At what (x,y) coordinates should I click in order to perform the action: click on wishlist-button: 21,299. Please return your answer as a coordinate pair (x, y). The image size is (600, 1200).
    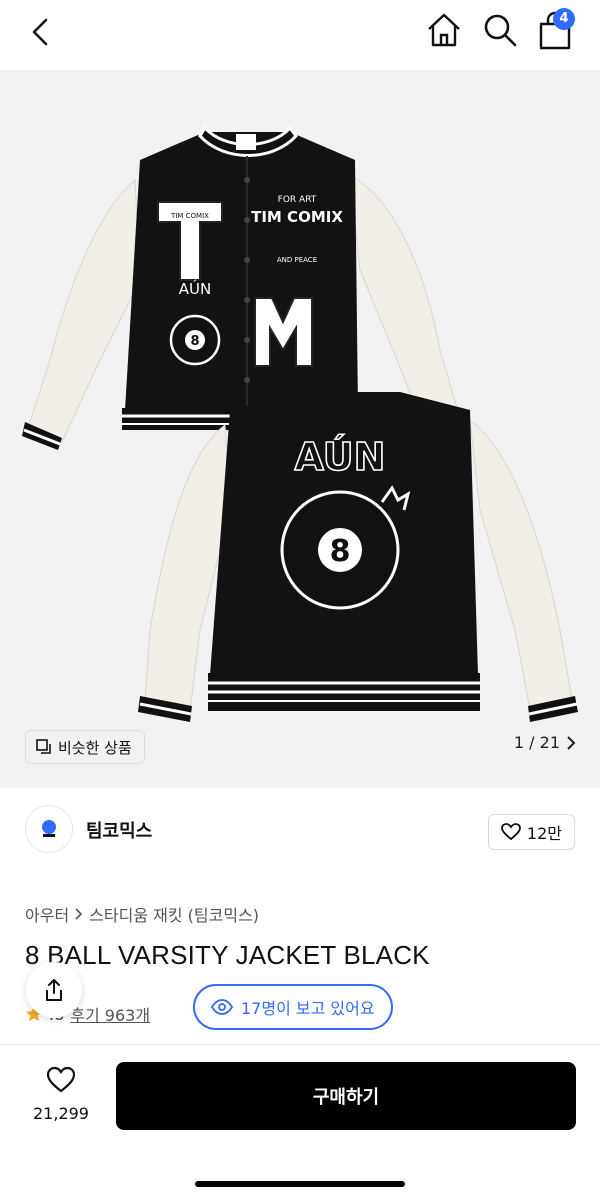
    Looking at the image, I should click on (61, 1094).